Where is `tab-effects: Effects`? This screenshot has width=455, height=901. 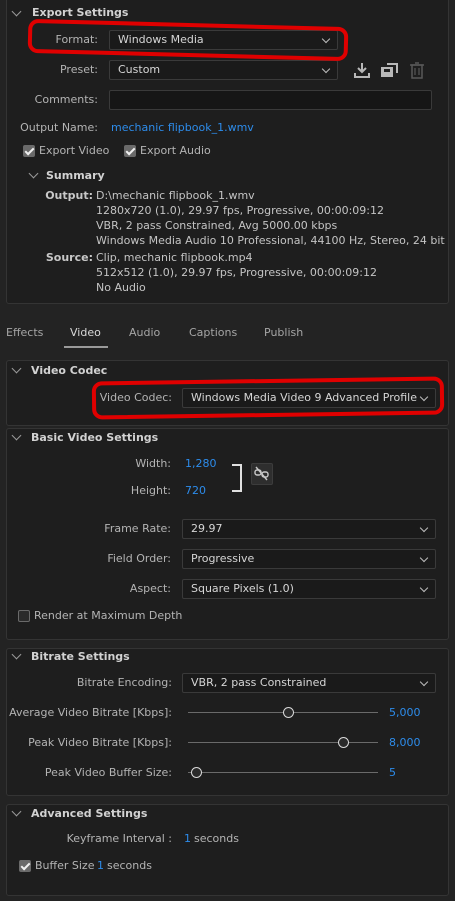 tab-effects: Effects is located at coordinates (24, 332).